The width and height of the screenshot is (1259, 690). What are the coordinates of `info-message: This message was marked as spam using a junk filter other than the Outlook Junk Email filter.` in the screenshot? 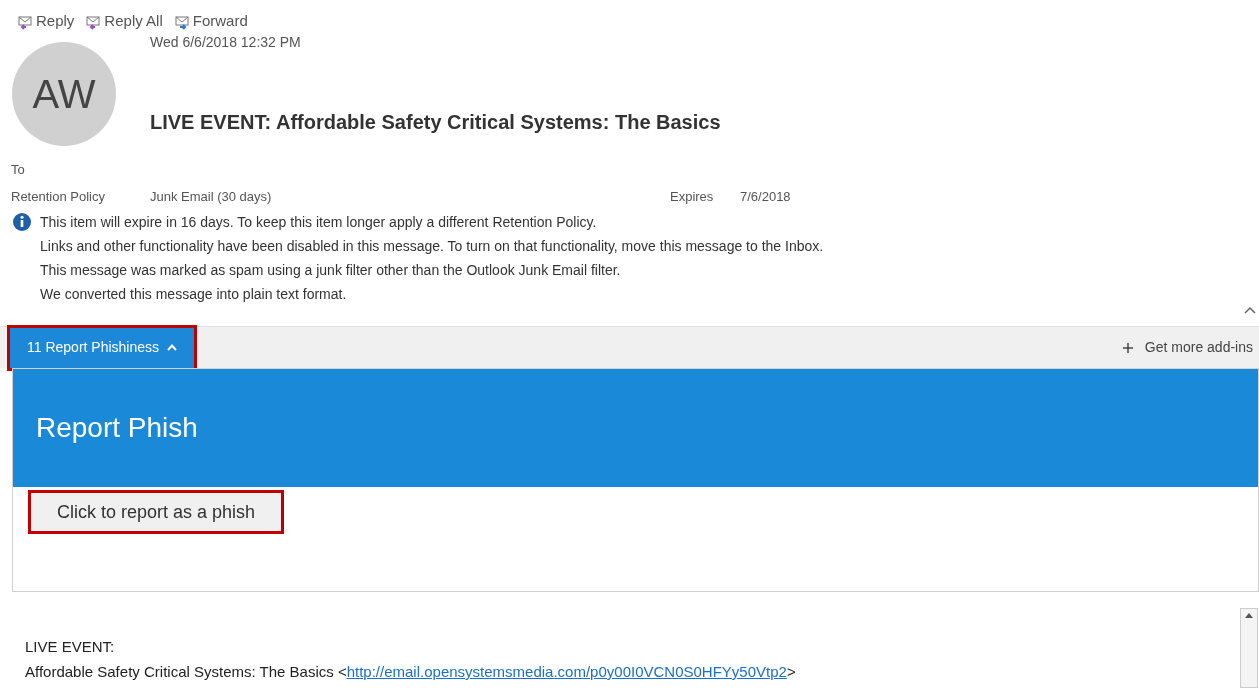 It's located at (331, 270).